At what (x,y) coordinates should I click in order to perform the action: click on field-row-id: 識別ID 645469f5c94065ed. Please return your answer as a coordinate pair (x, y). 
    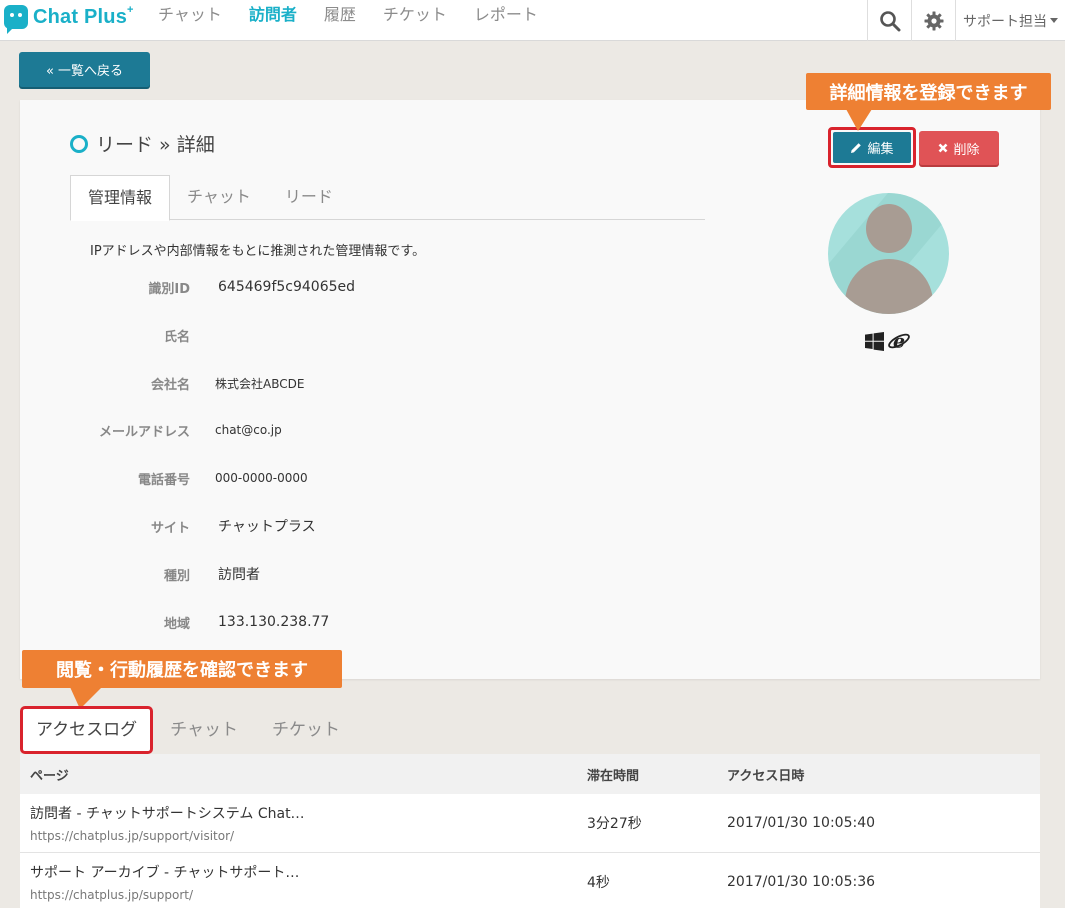
    Looking at the image, I should click on (187, 287).